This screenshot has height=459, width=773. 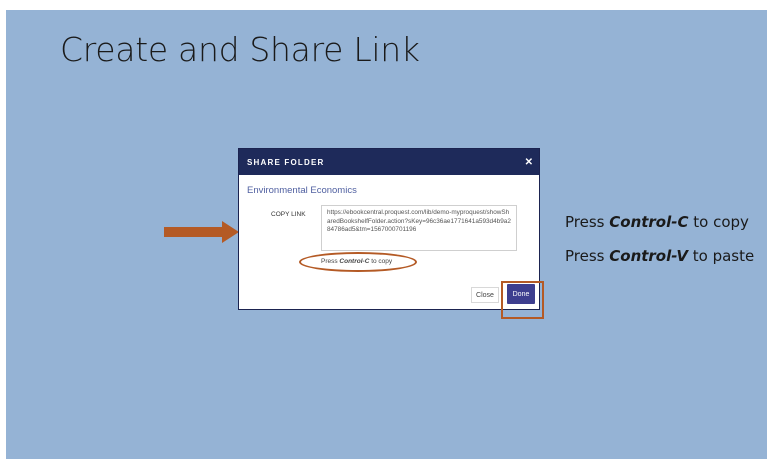 I want to click on slide-title: Create and Share Link, so click(x=240, y=49).